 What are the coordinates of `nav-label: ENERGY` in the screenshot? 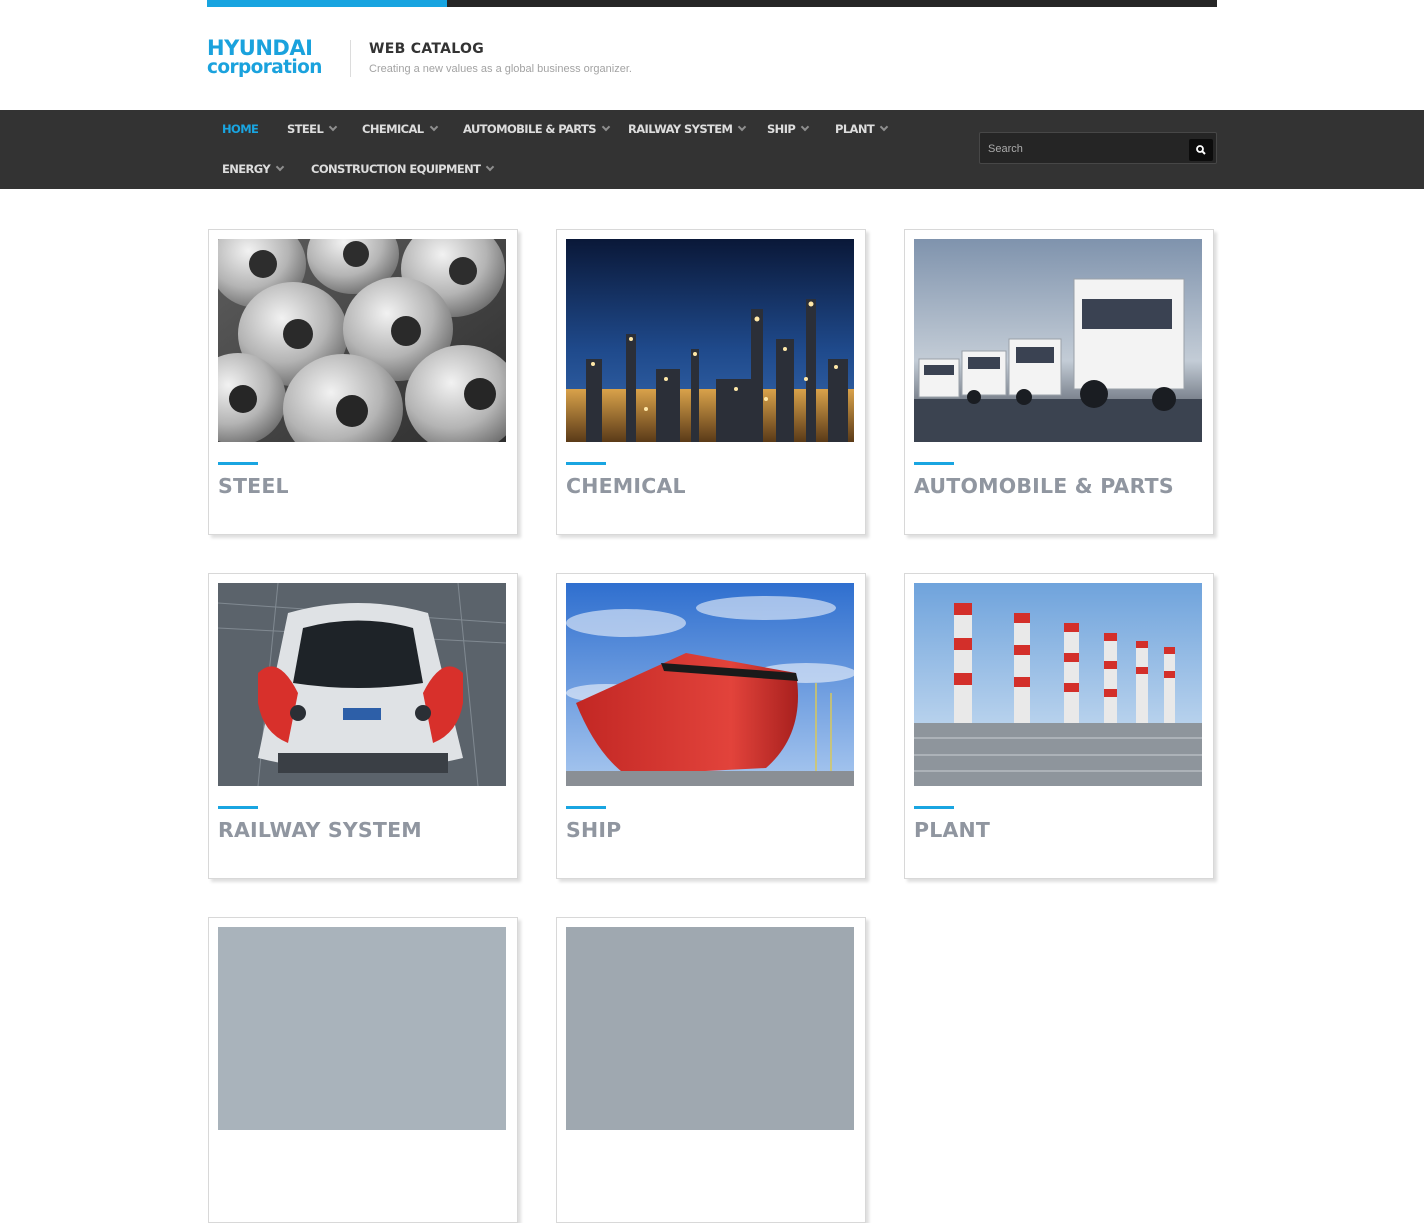 It's located at (246, 169).